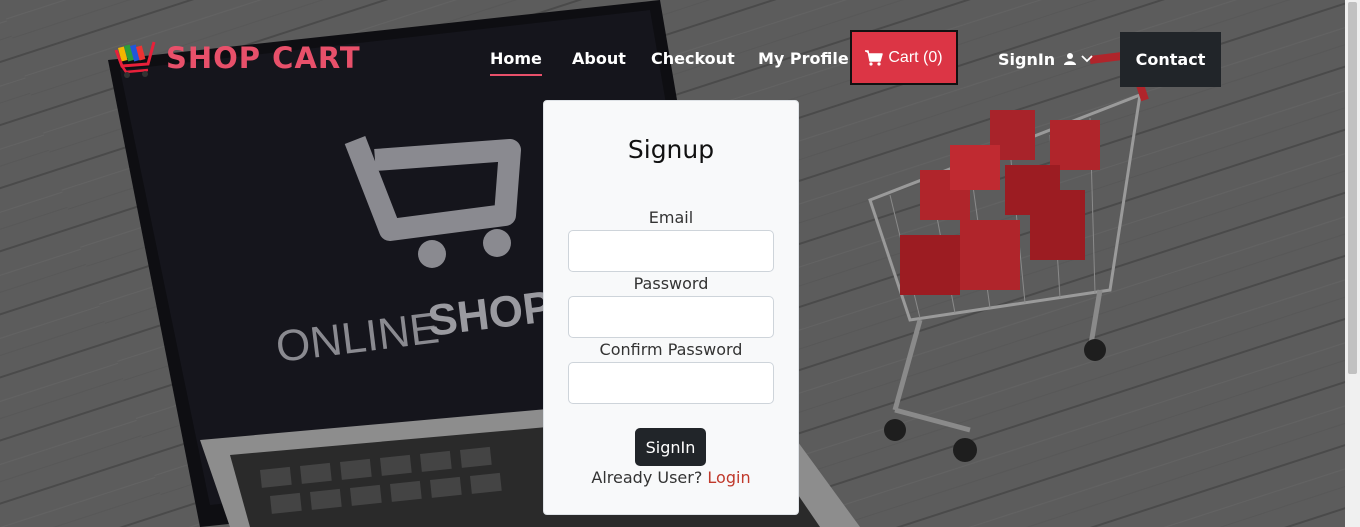  What do you see at coordinates (671, 149) in the screenshot?
I see `signup-title: Signup` at bounding box center [671, 149].